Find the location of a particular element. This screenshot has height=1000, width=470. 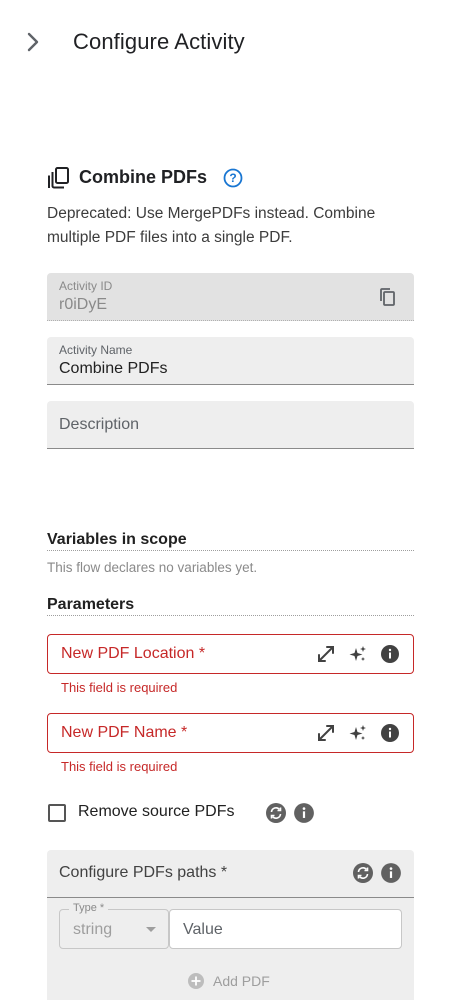

pdf-paths-header: Configure PDFs paths * is located at coordinates (230, 874).